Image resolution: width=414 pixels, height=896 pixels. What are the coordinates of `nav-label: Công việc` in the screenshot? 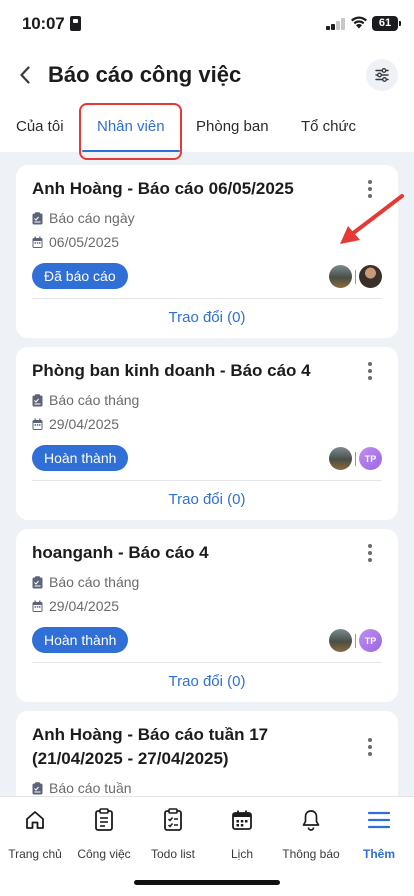 It's located at (104, 854).